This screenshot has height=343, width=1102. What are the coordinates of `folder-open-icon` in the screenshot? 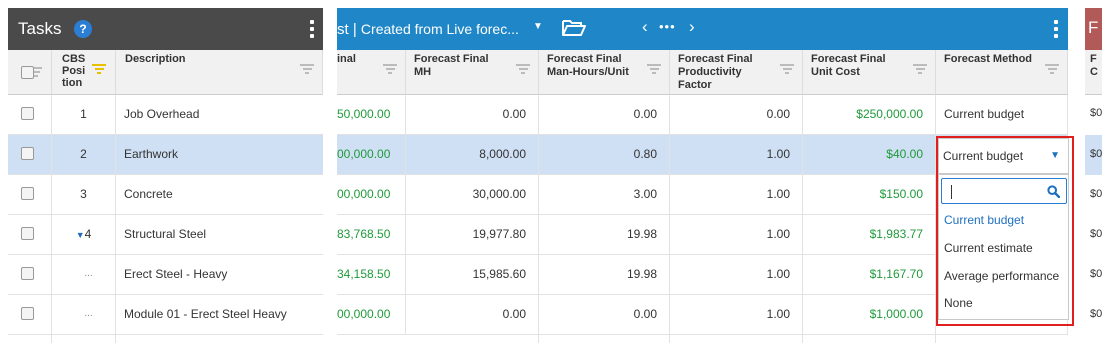 It's located at (574, 29).